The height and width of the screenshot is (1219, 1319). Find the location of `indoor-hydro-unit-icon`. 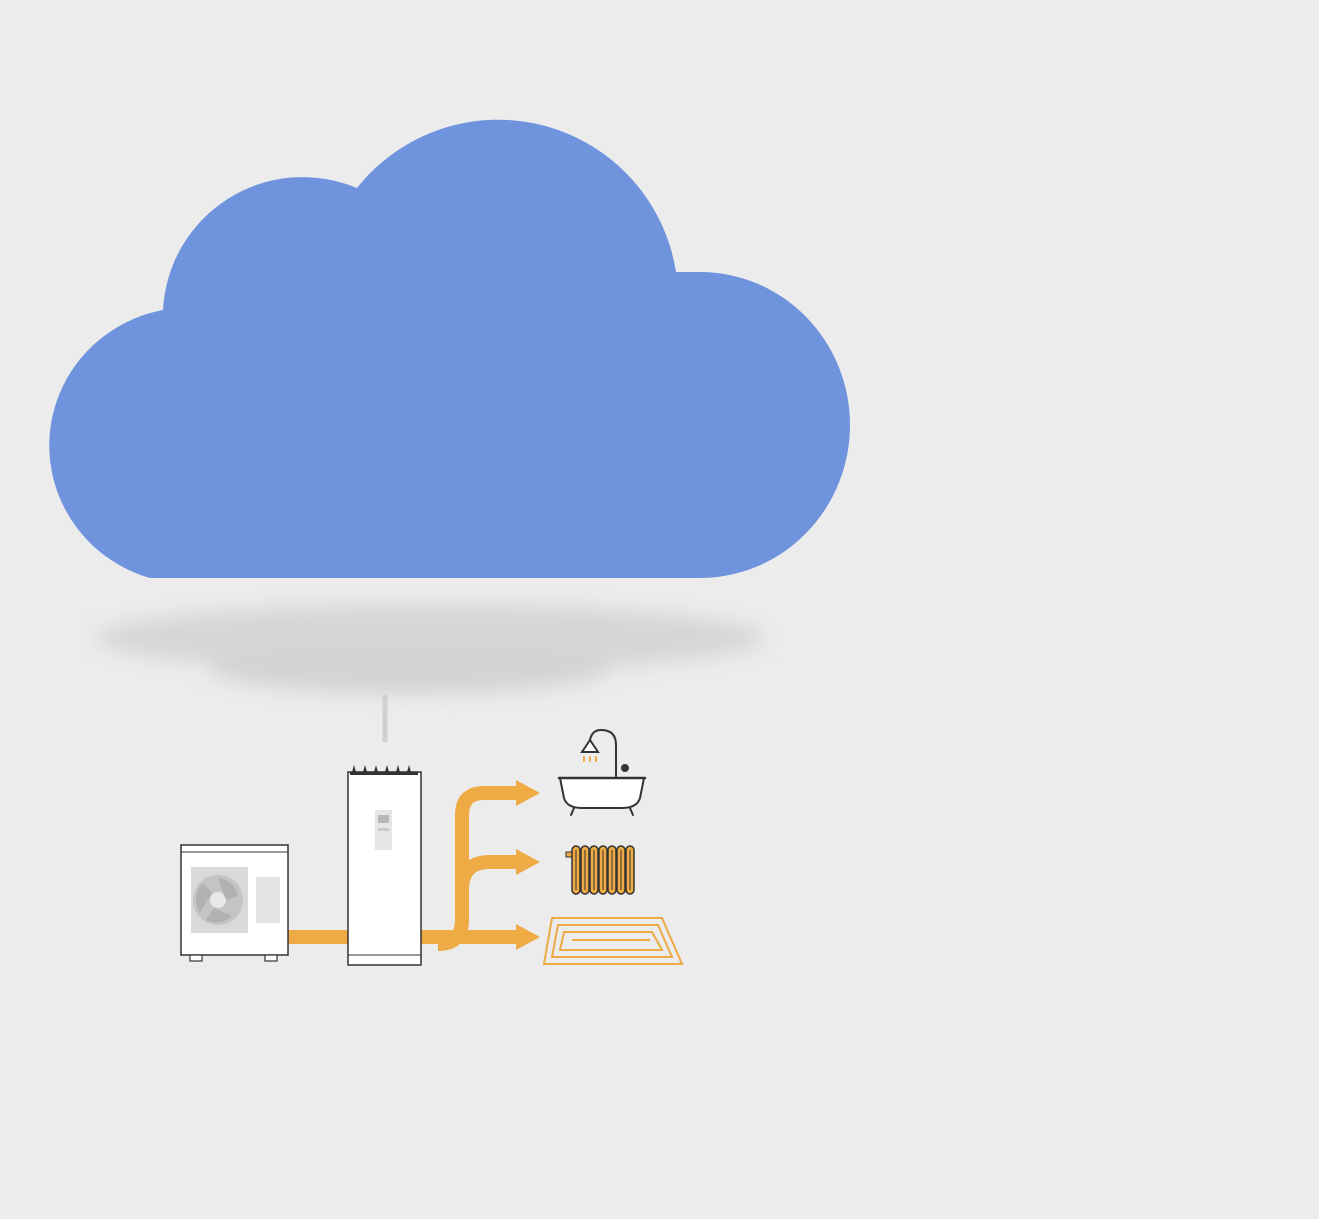

indoor-hydro-unit-icon is located at coordinates (384, 865).